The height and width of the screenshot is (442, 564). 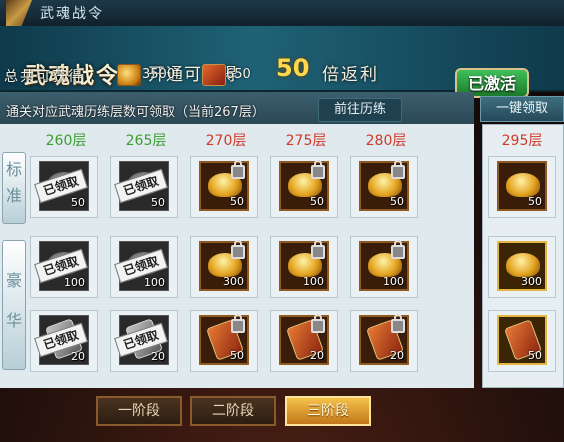 I want to click on floor-label: 265层, so click(x=146, y=141).